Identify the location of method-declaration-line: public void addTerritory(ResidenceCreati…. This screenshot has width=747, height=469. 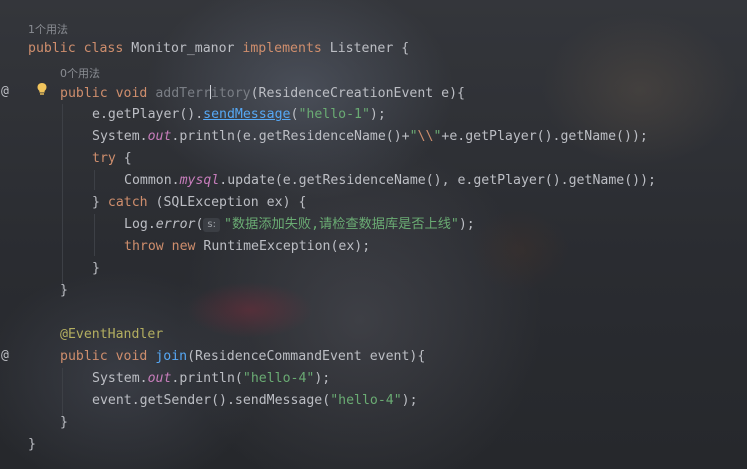
(262, 93).